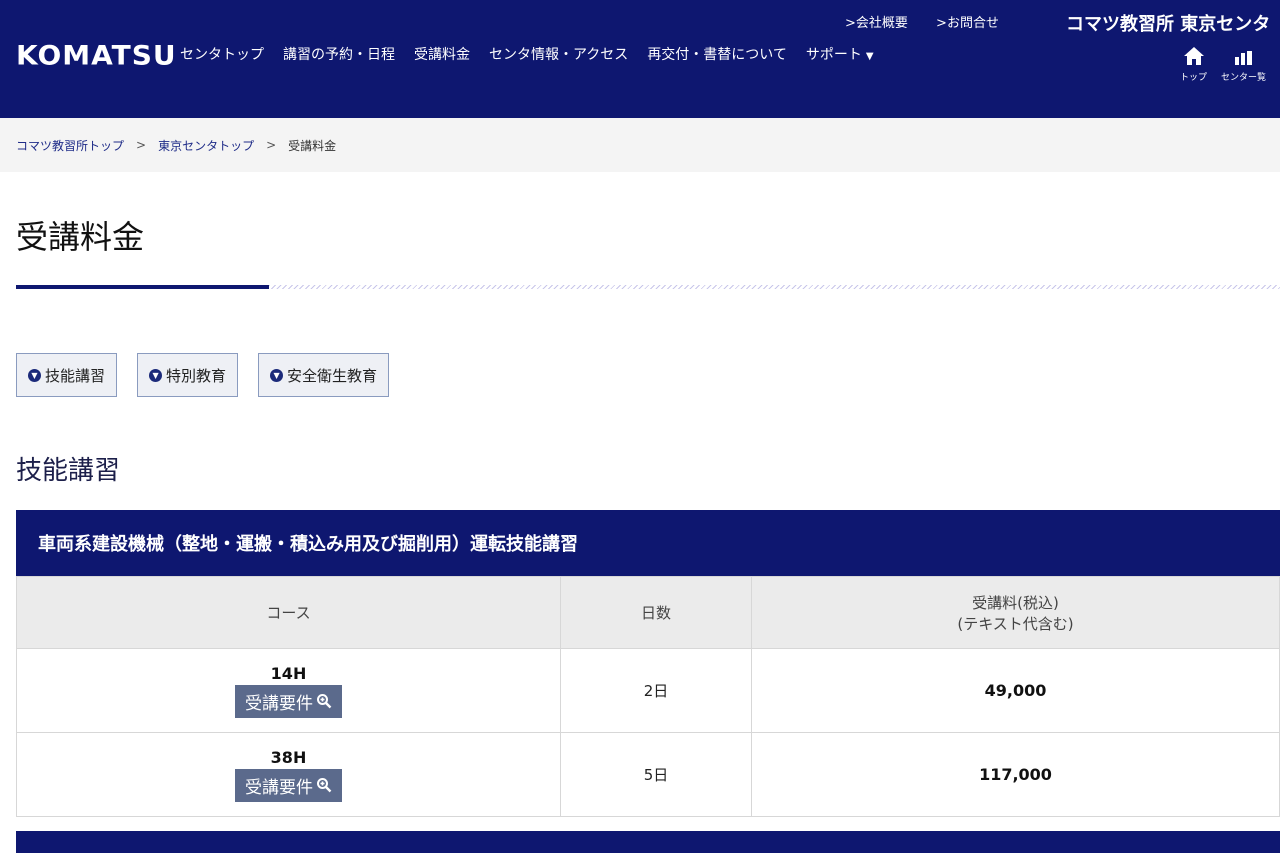  I want to click on center-list-icon, so click(1243, 56).